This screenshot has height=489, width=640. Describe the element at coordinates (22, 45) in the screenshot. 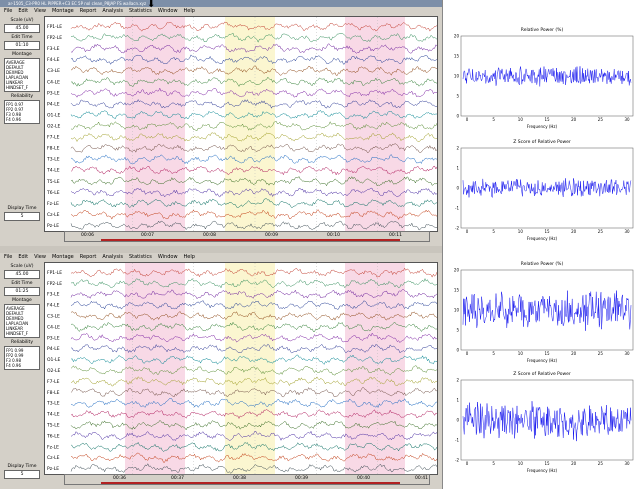

I see `edit-time-field: 01:10` at that location.